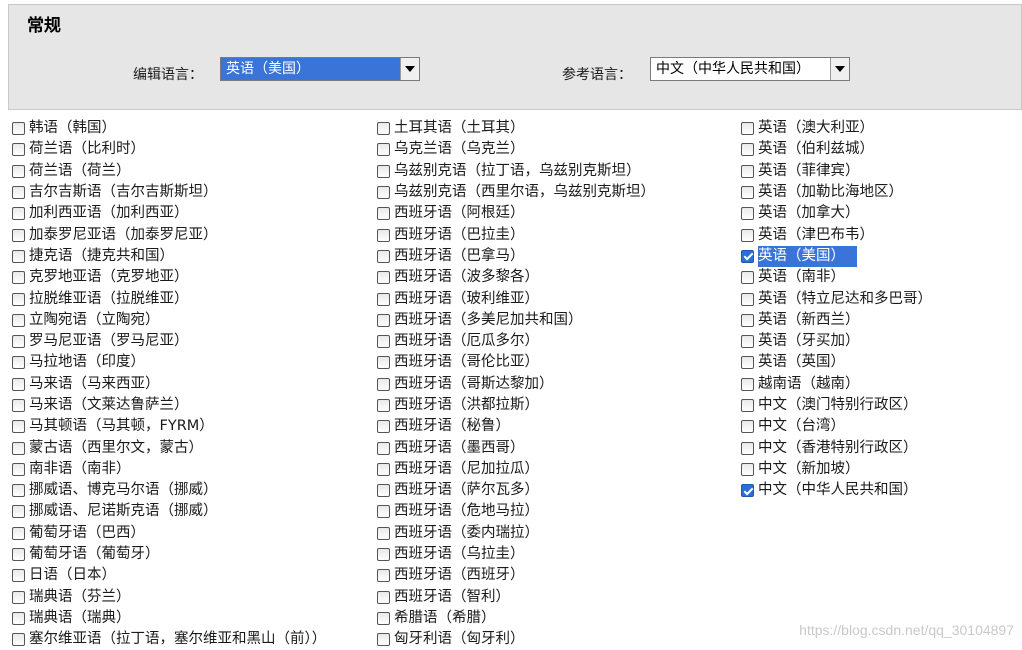 This screenshot has width=1022, height=650. I want to click on language-option: 挪威语、博克马尔语（挪威）, so click(192, 490).